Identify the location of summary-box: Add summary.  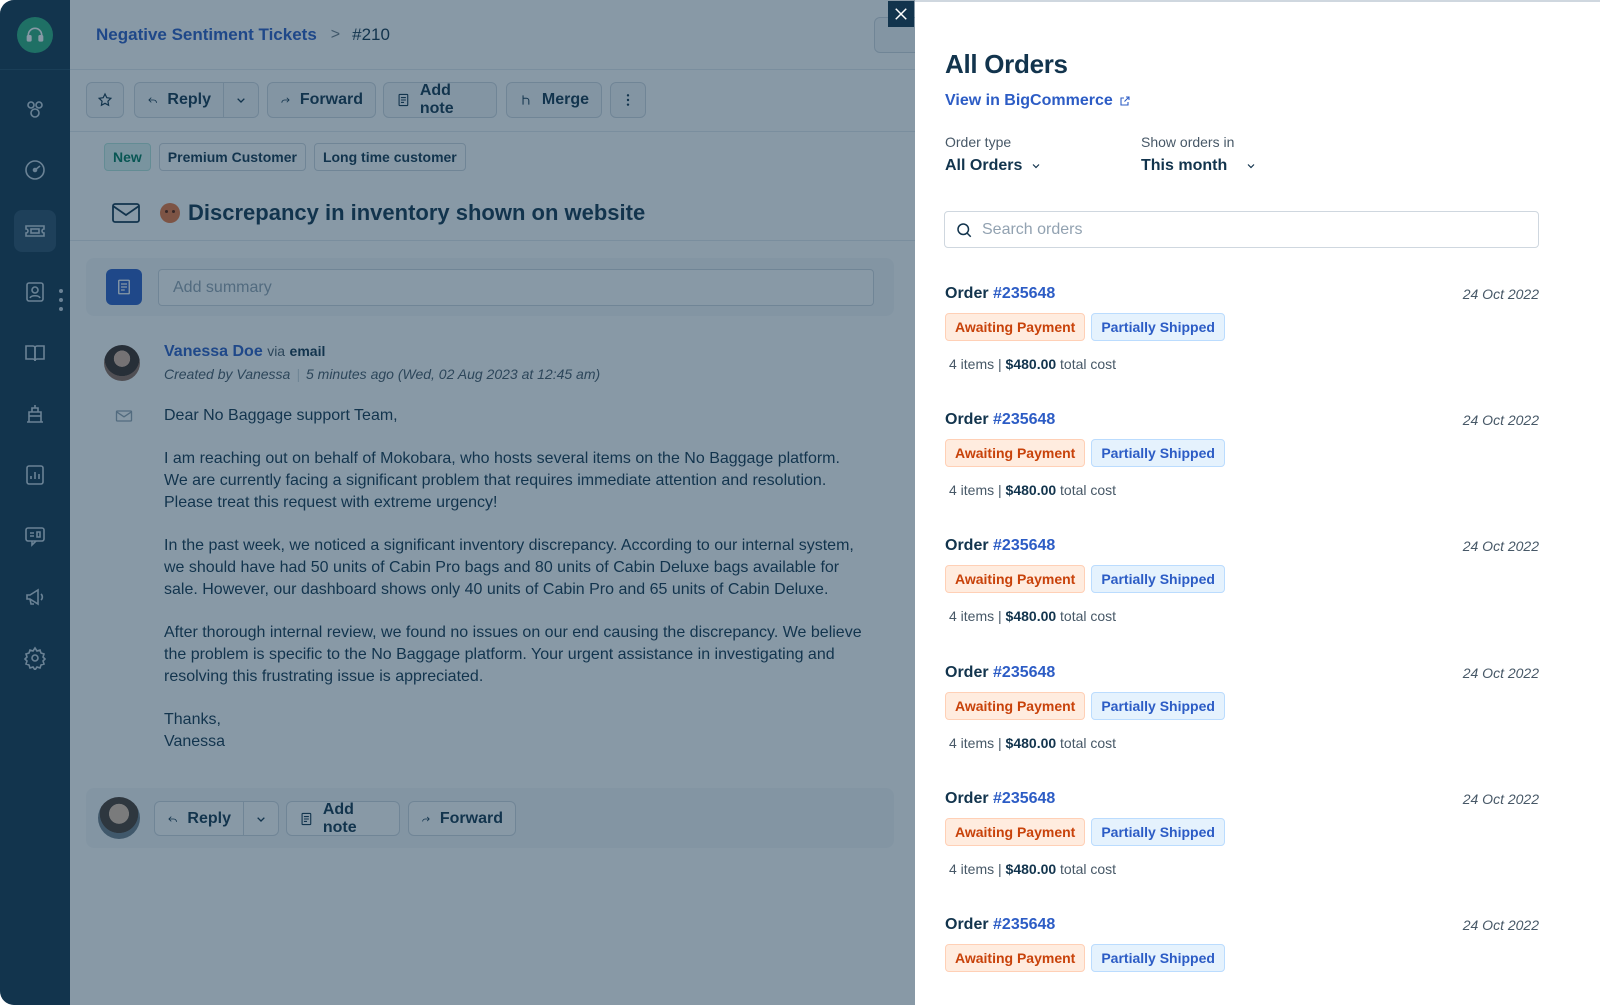
(490, 287).